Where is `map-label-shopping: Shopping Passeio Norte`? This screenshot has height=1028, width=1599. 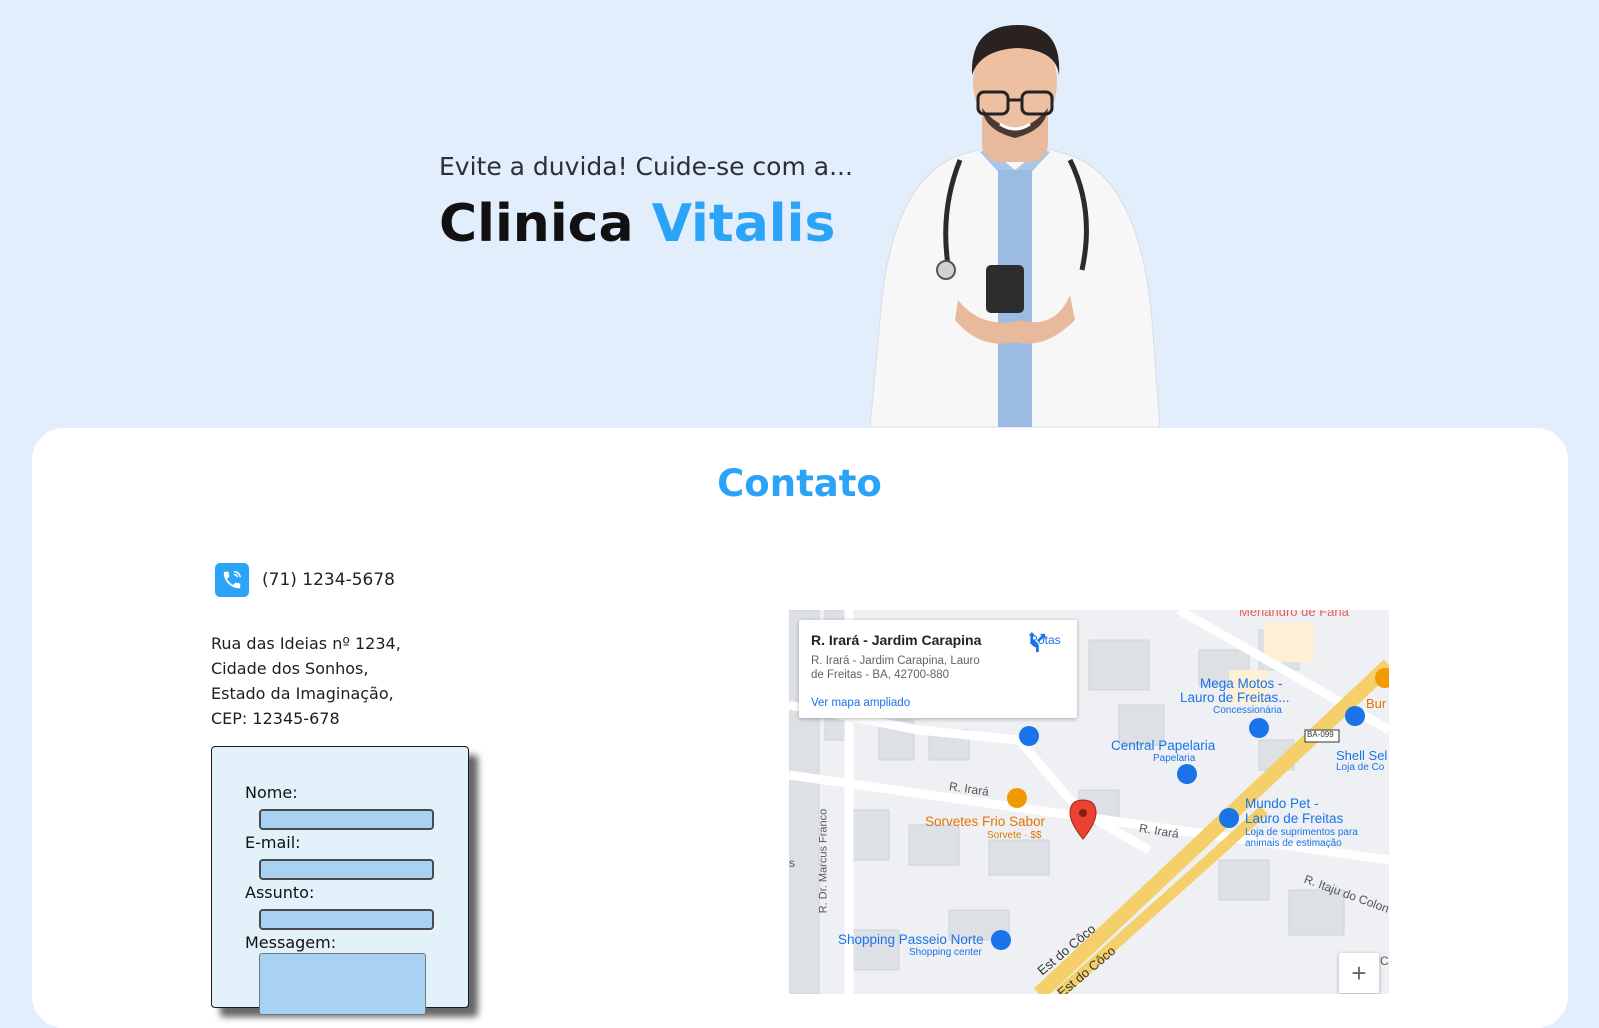
map-label-shopping: Shopping Passeio Norte is located at coordinates (911, 939).